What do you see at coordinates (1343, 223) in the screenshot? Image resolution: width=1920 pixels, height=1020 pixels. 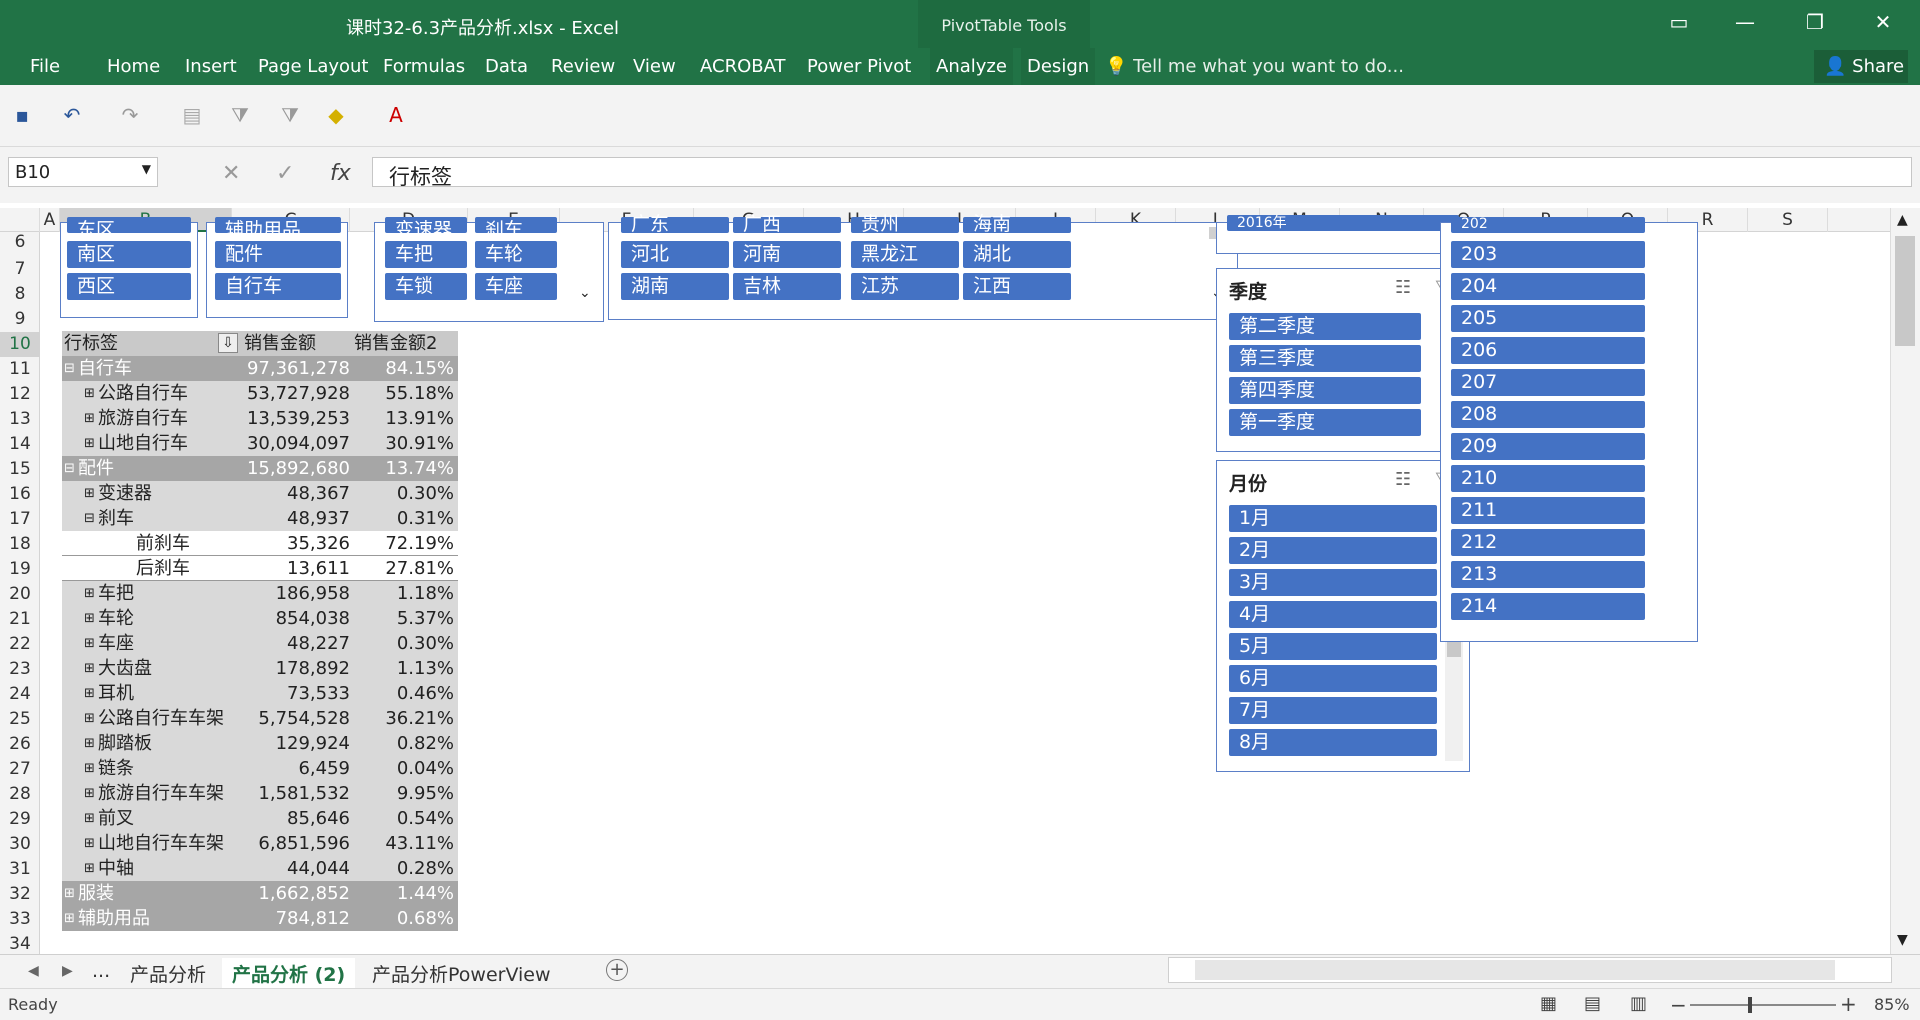 I see `slicer-item-year: 2016年` at bounding box center [1343, 223].